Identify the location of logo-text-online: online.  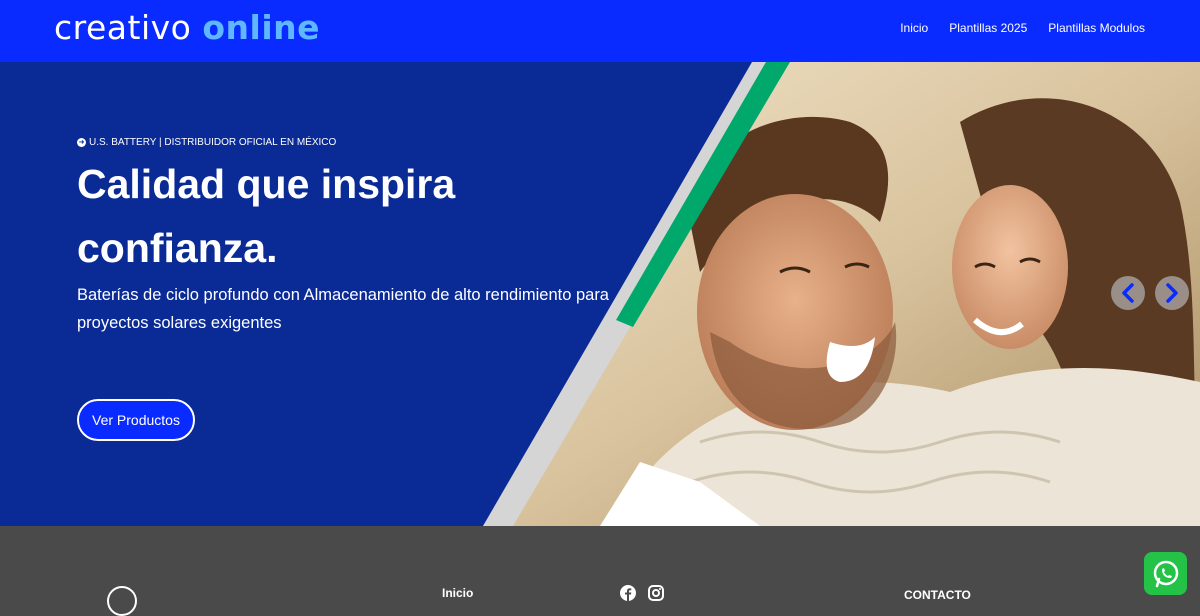
(261, 27).